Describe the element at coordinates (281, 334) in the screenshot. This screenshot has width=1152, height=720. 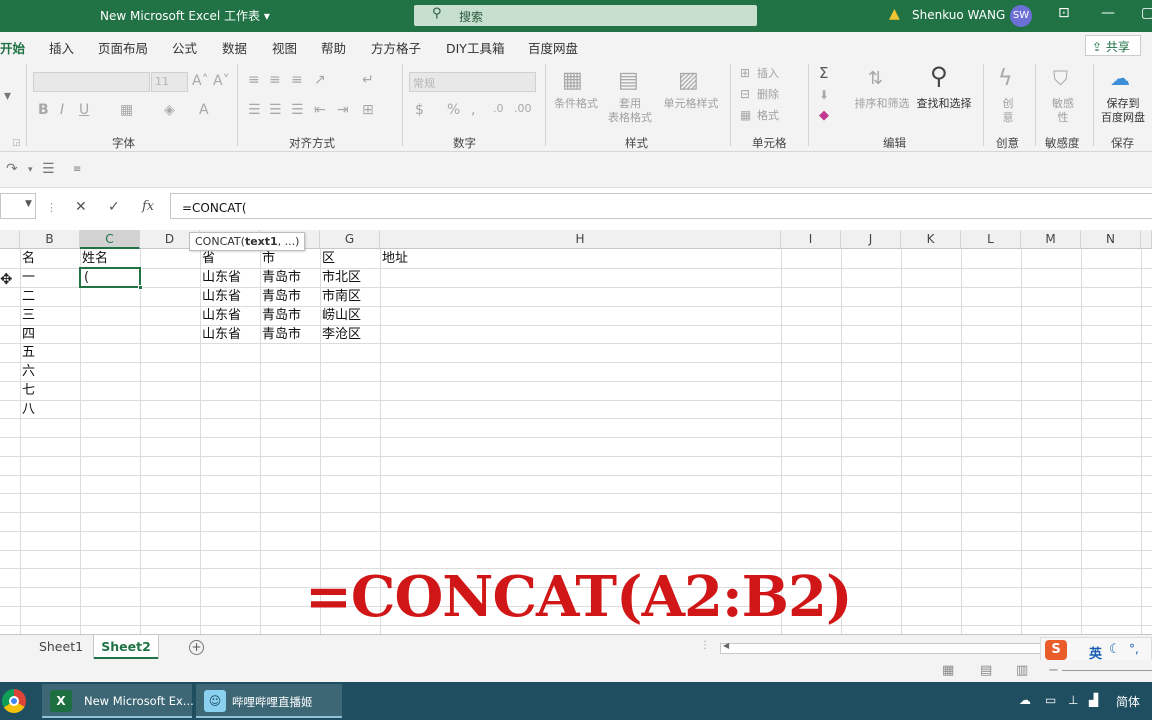
I see `cell-f5: 青岛市` at that location.